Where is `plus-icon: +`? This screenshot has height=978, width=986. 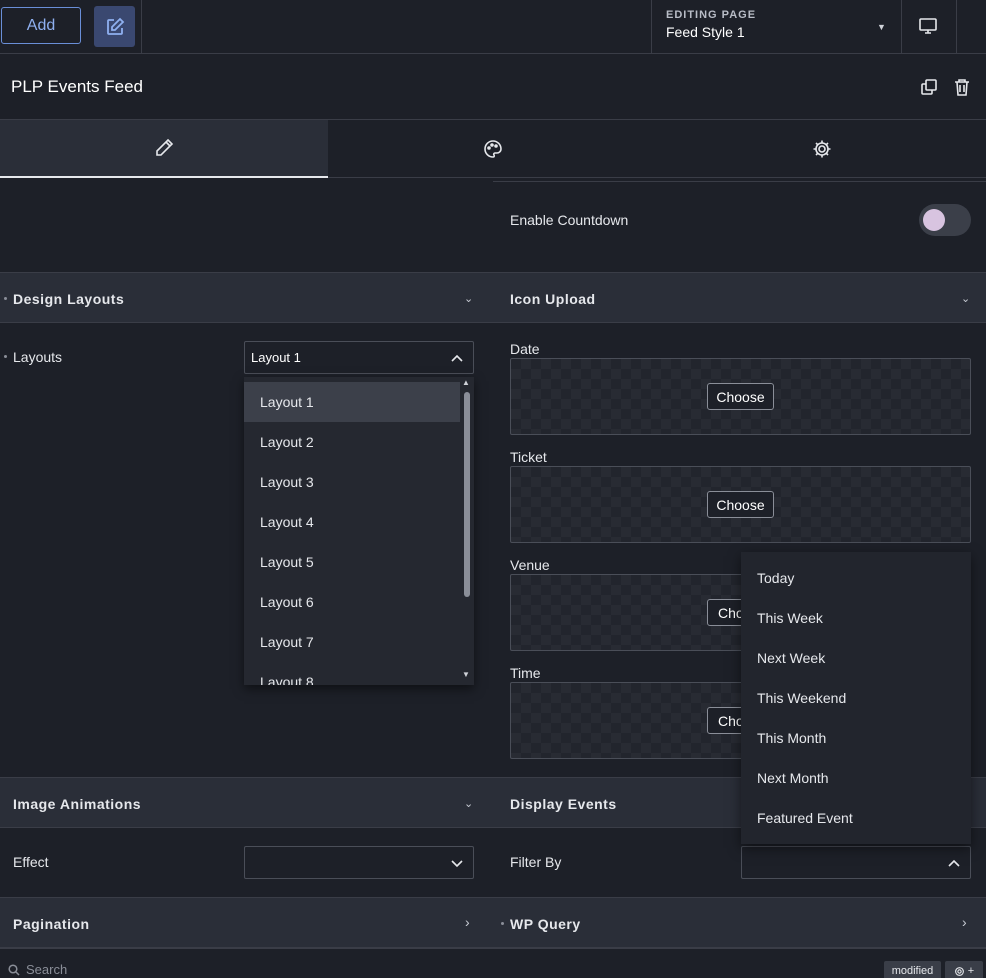
plus-icon: + is located at coordinates (971, 971).